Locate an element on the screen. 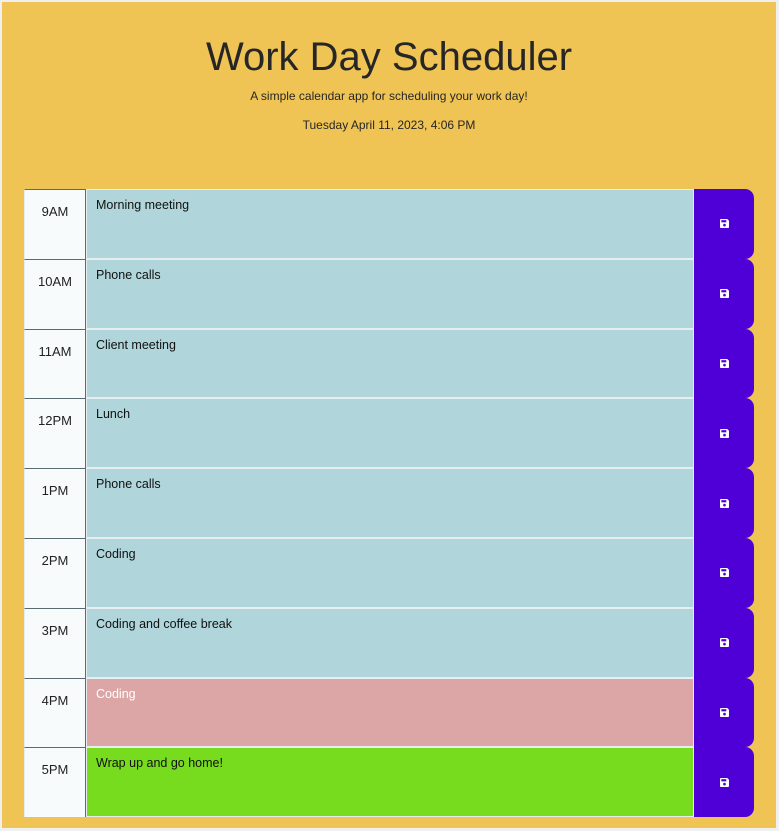 The image size is (779, 831). time-block-row: 10AM Phone calls is located at coordinates (389, 293).